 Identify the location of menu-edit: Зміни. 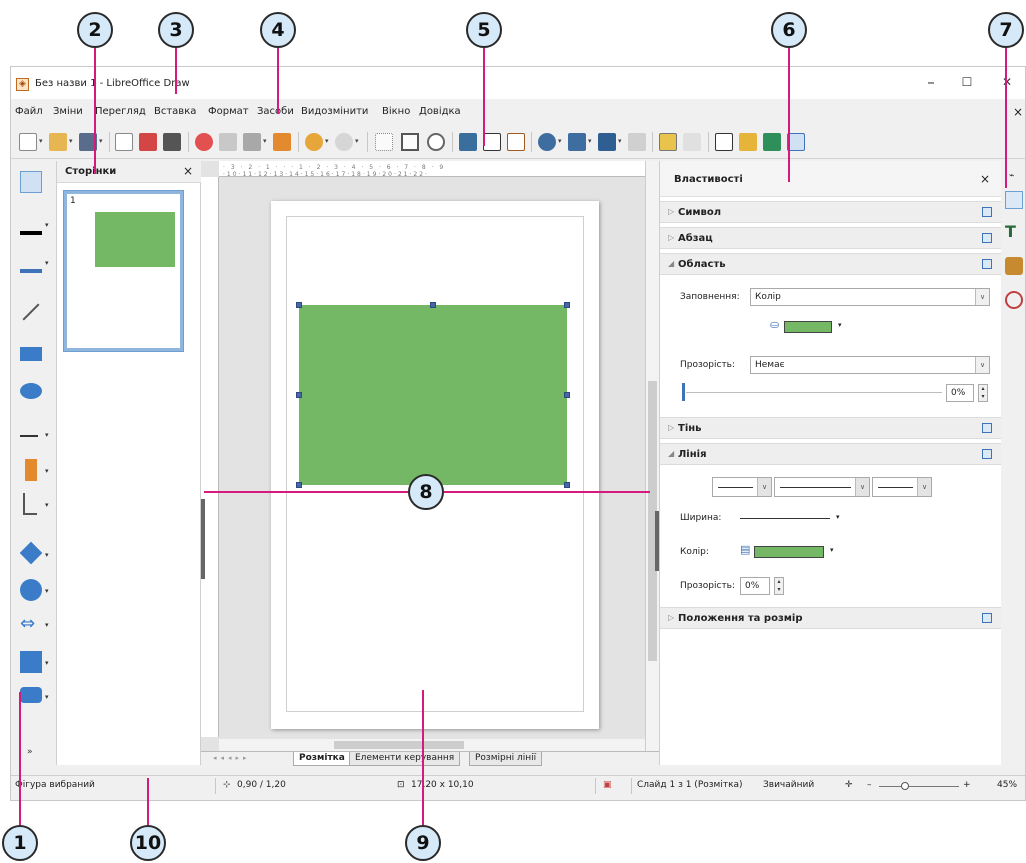
(68, 111).